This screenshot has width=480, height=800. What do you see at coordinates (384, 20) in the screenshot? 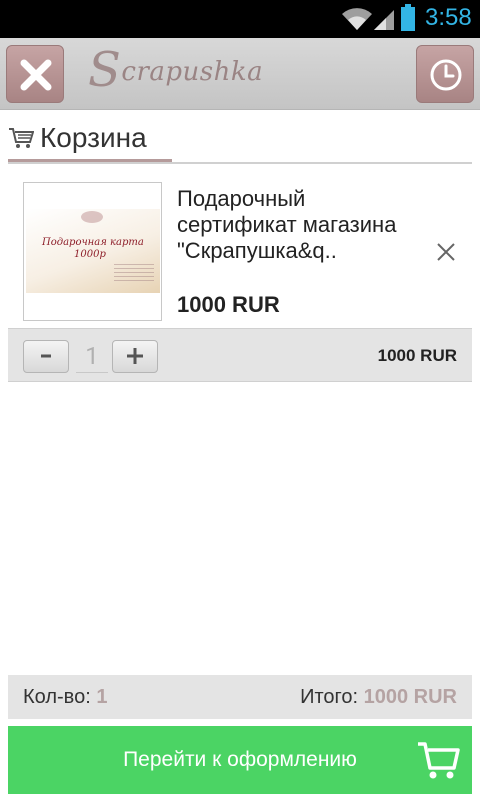
I see `signal-icon` at bounding box center [384, 20].